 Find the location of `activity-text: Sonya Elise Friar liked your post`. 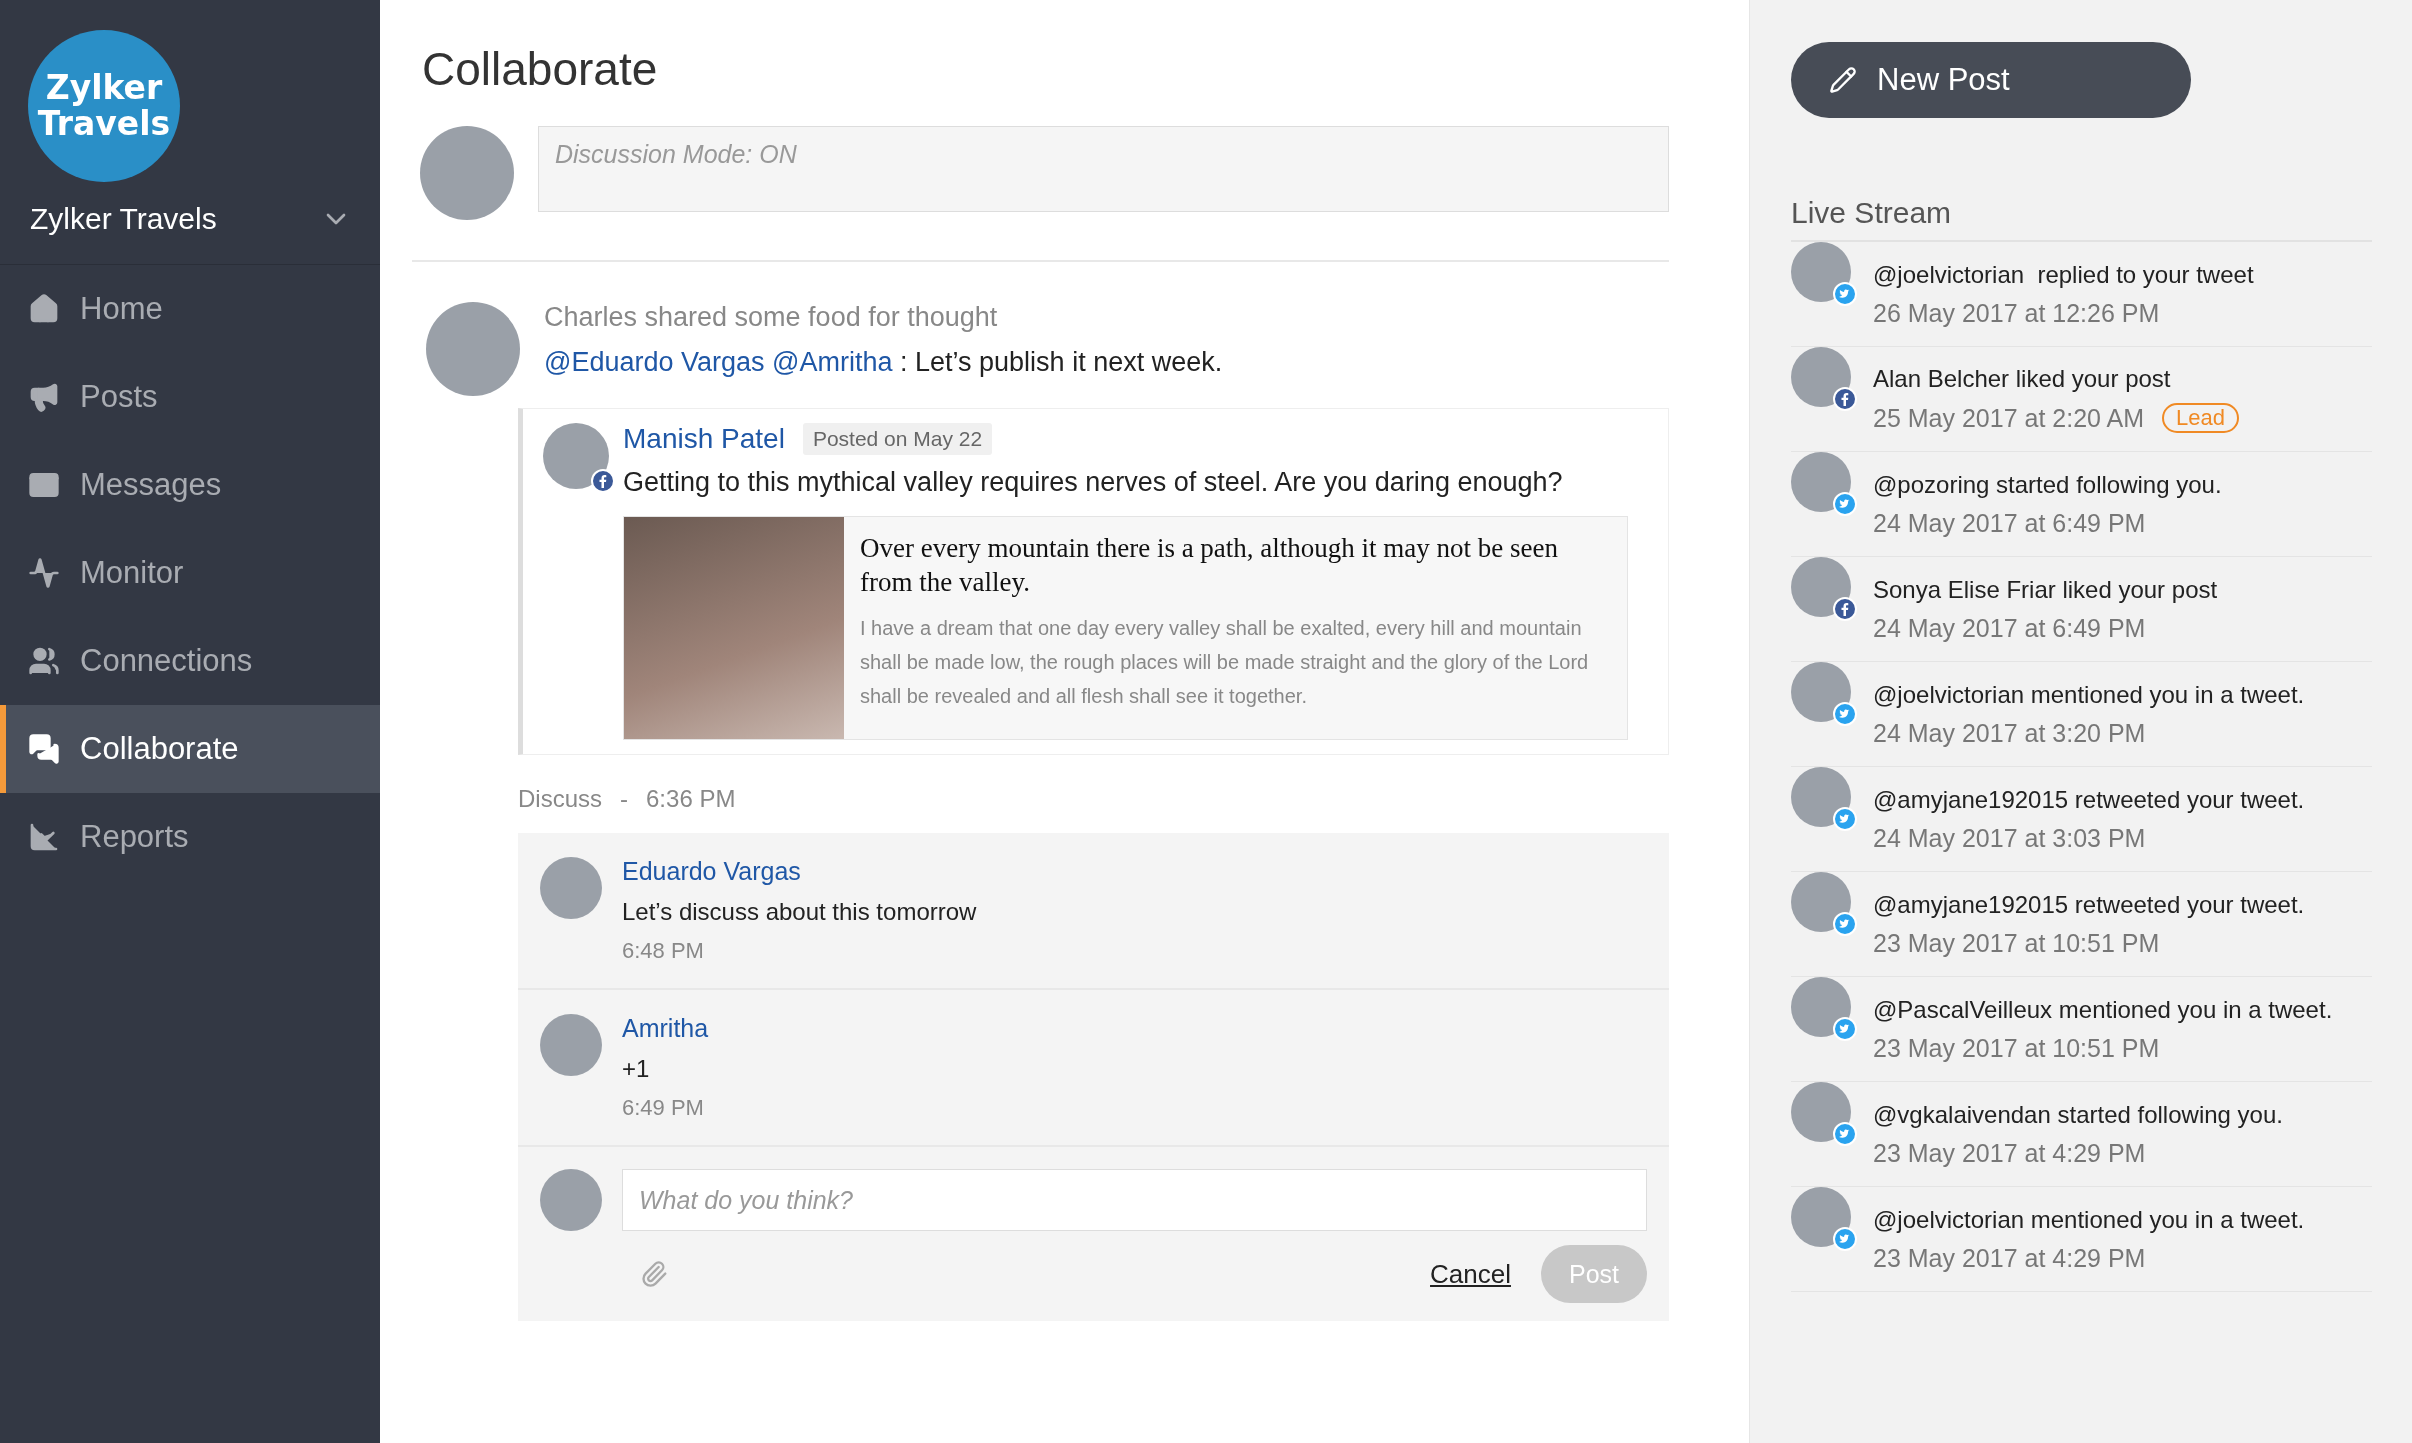

activity-text: Sonya Elise Friar liked your post is located at coordinates (2045, 589).